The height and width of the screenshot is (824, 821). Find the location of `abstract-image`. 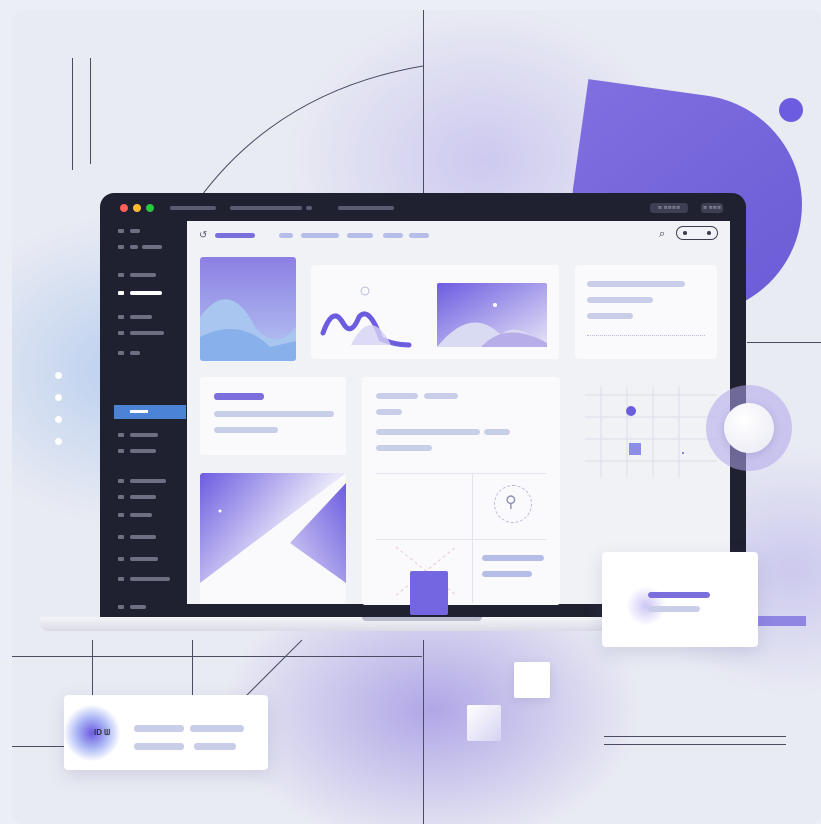

abstract-image is located at coordinates (273, 528).